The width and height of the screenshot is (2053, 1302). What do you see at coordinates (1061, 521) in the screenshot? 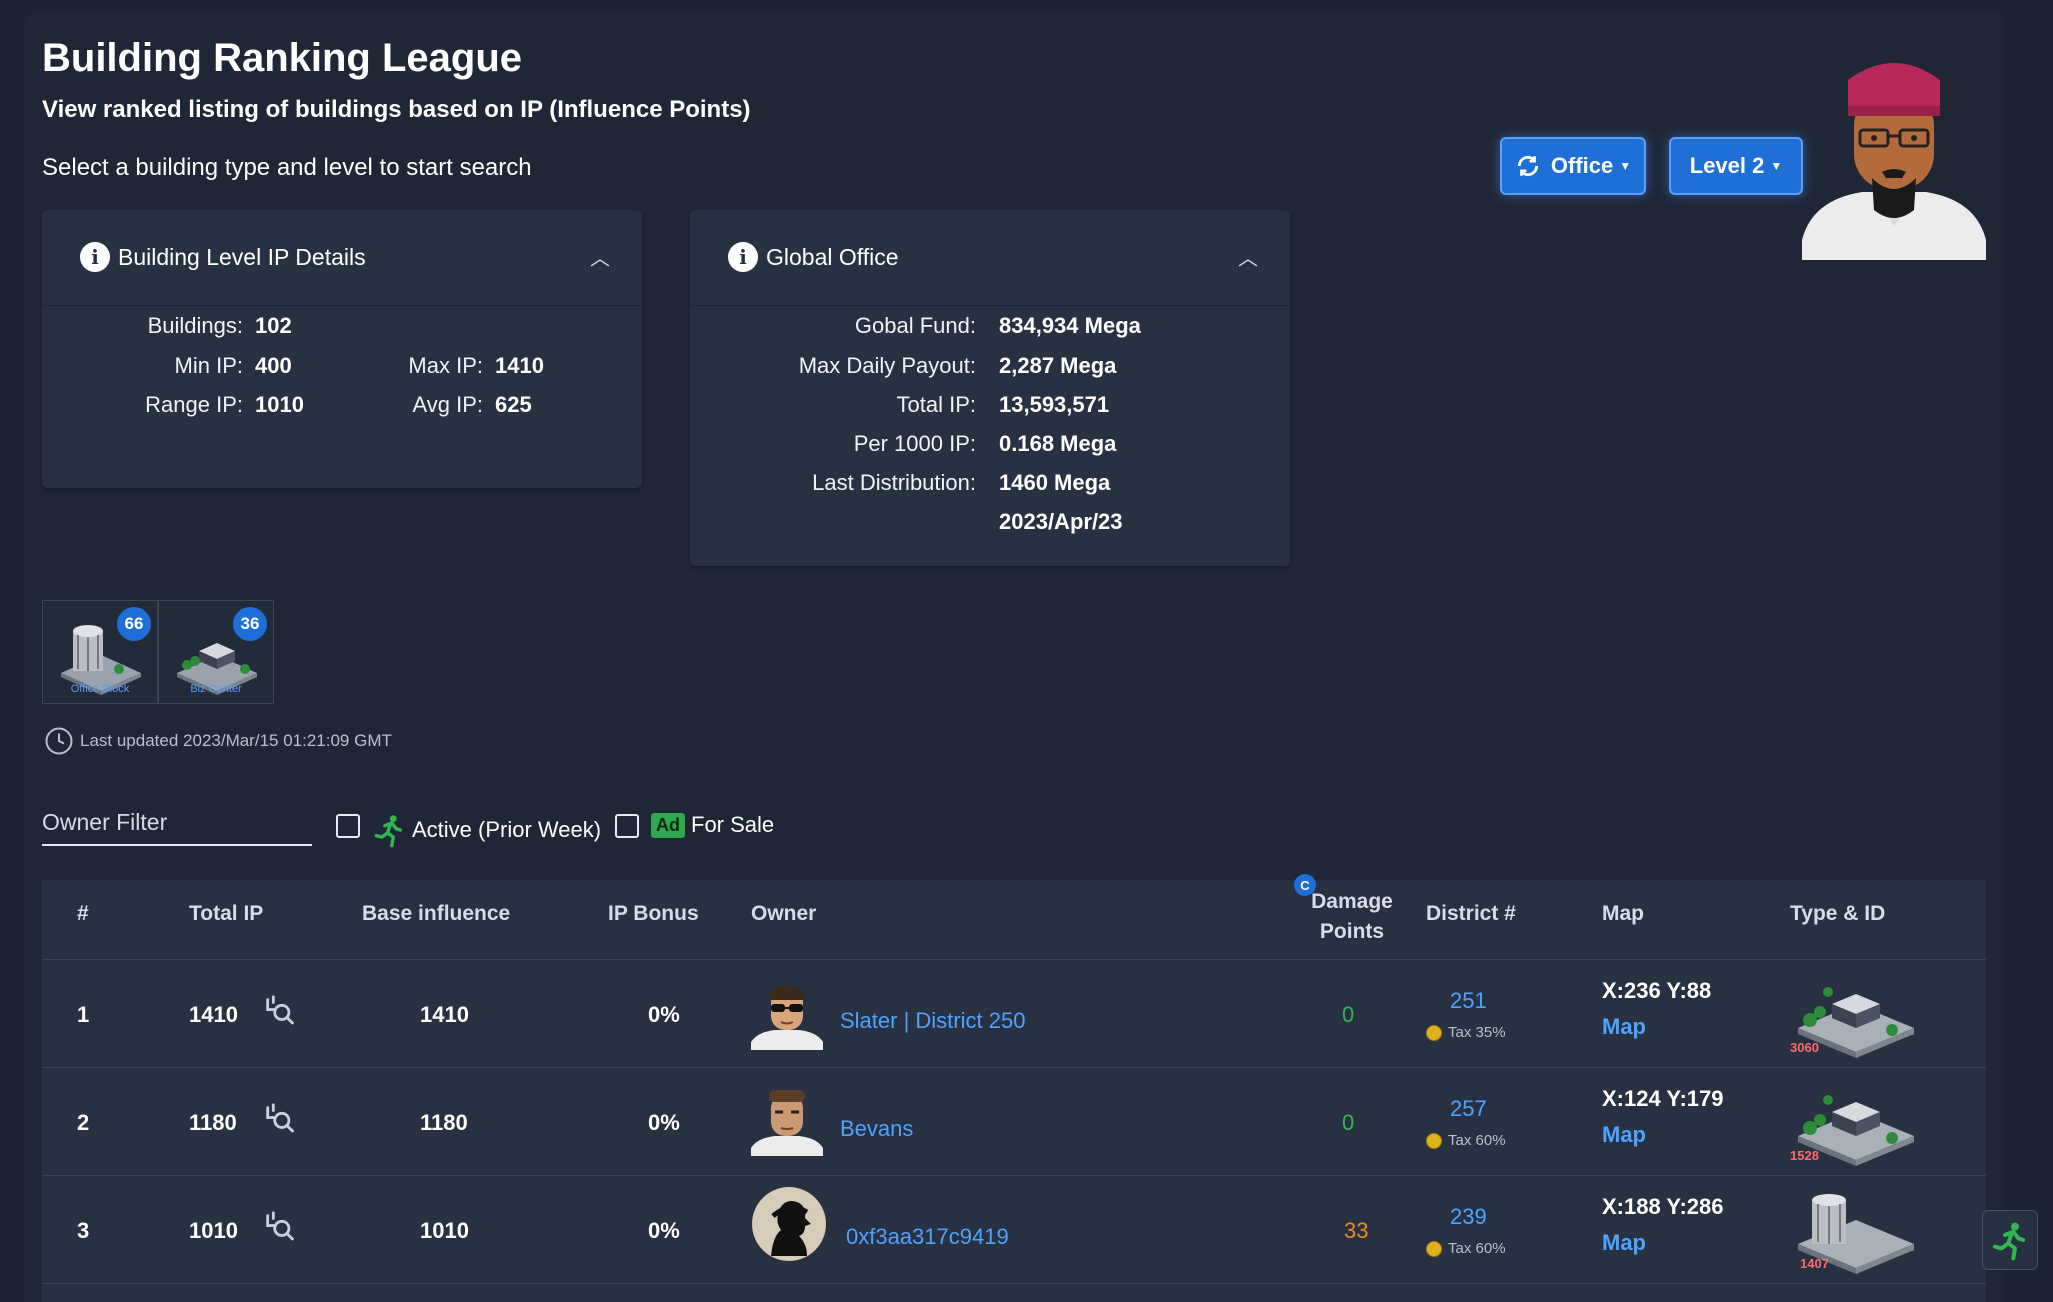
I see `last-distribution-date: 2023/Apr/23` at bounding box center [1061, 521].